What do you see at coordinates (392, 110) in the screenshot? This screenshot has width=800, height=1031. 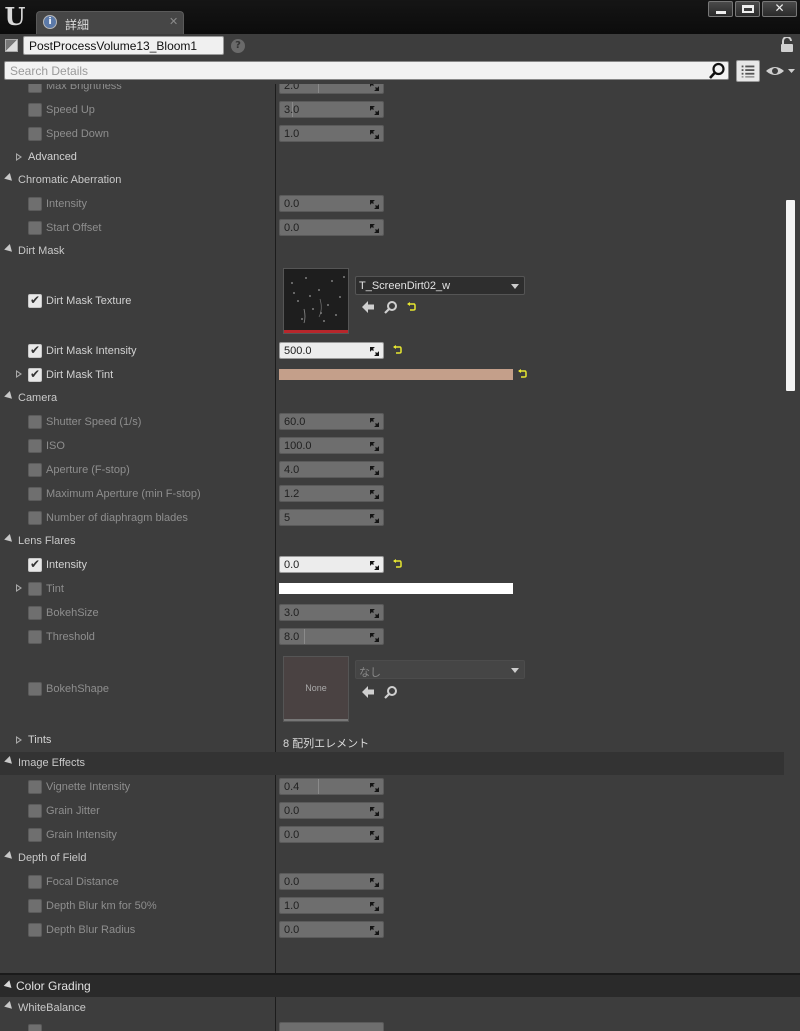 I see `property-row: Speed Up 3.0` at bounding box center [392, 110].